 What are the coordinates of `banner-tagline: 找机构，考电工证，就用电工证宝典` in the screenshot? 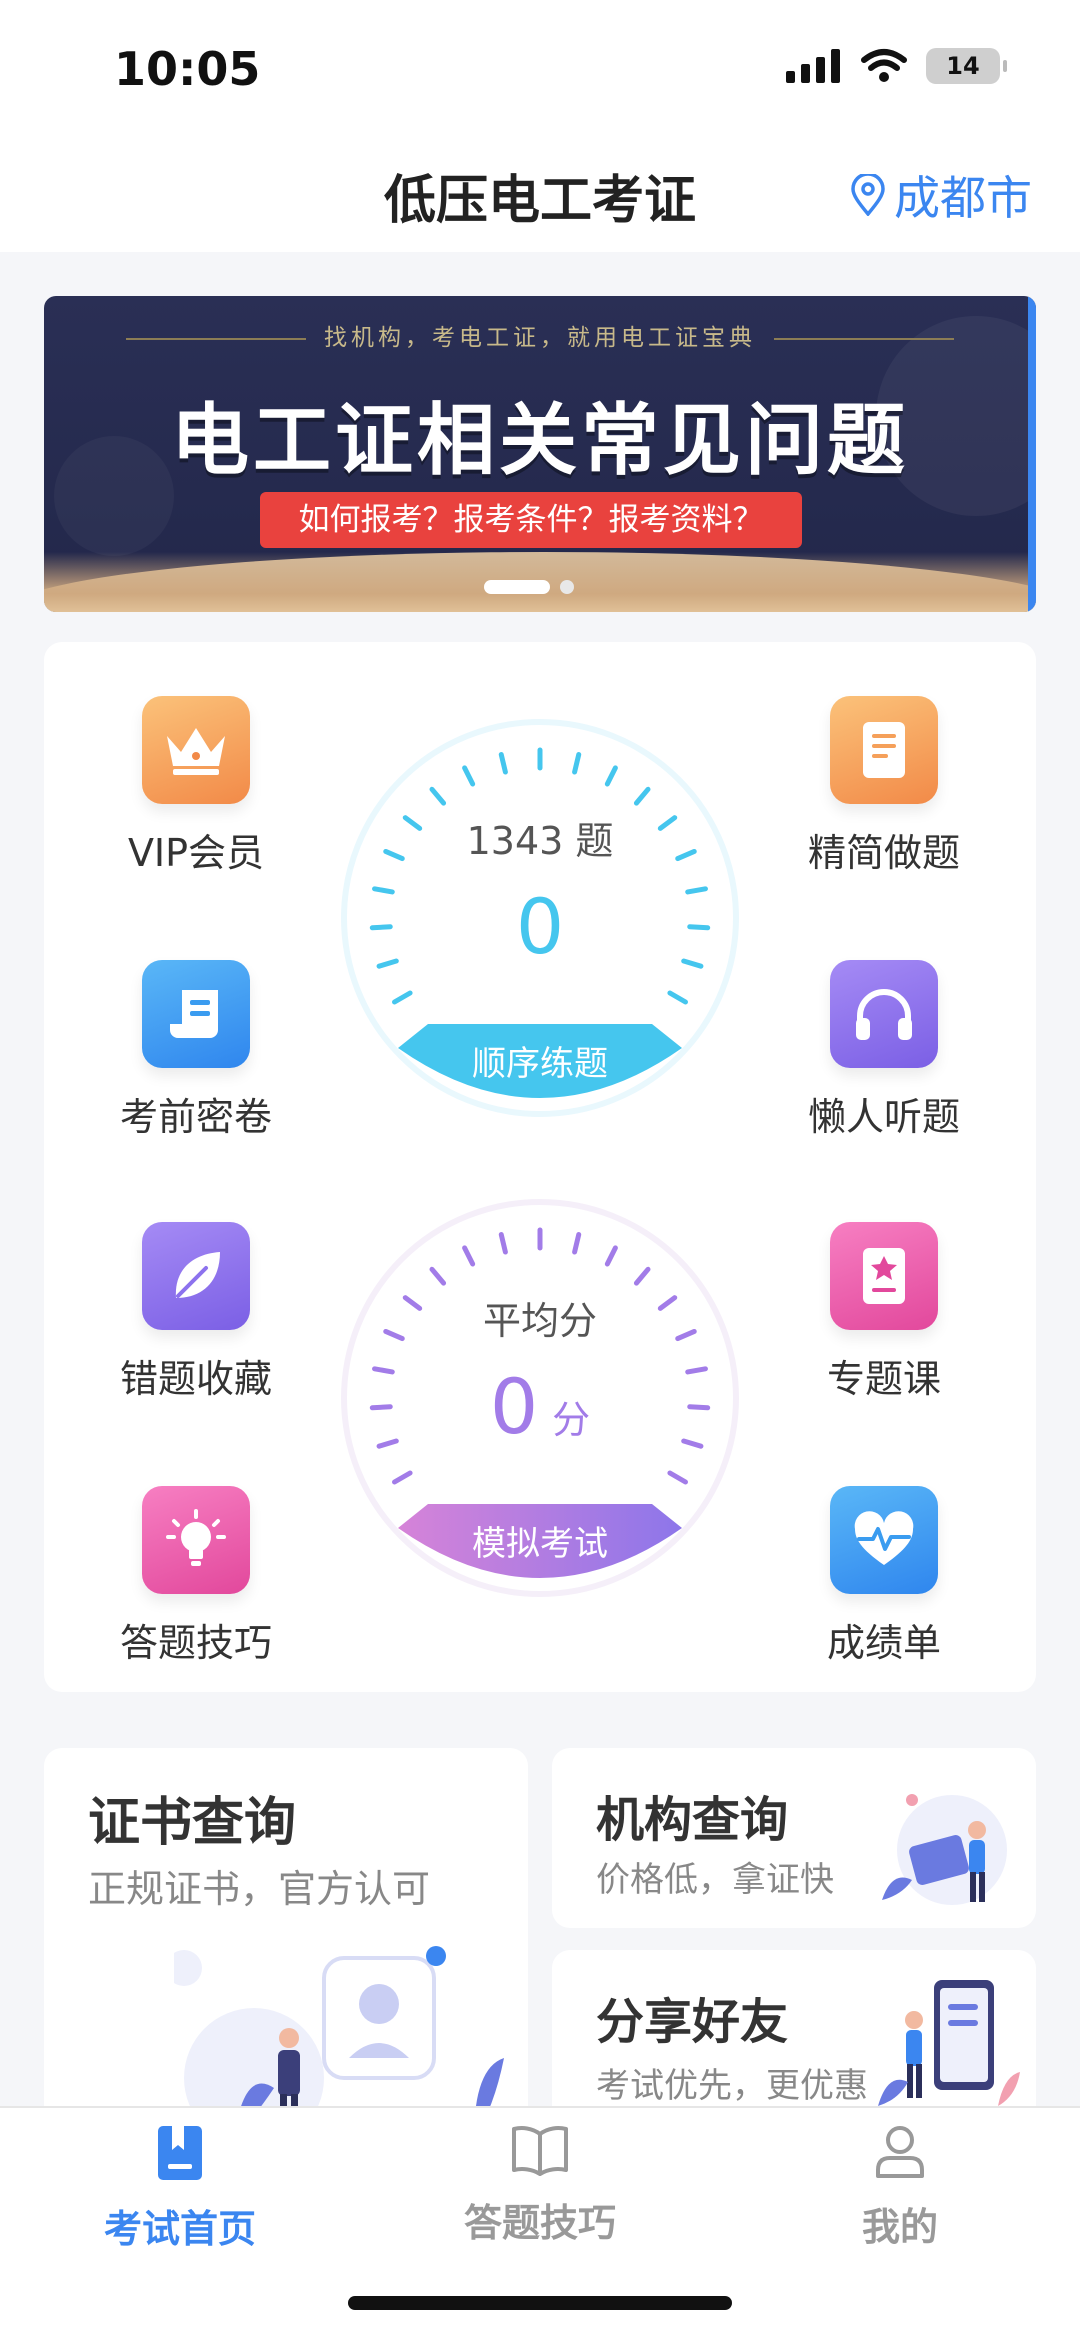 It's located at (540, 335).